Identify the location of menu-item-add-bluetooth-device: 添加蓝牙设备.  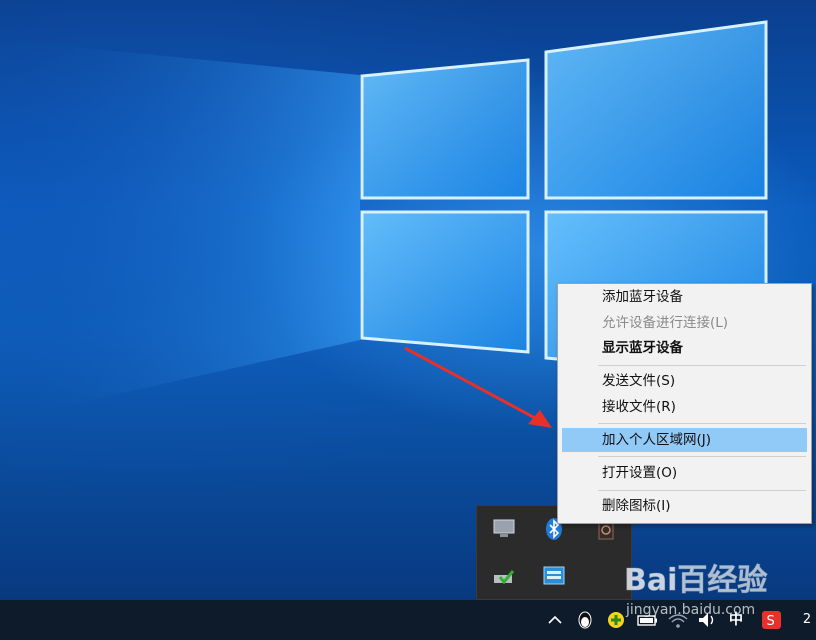
(684, 297).